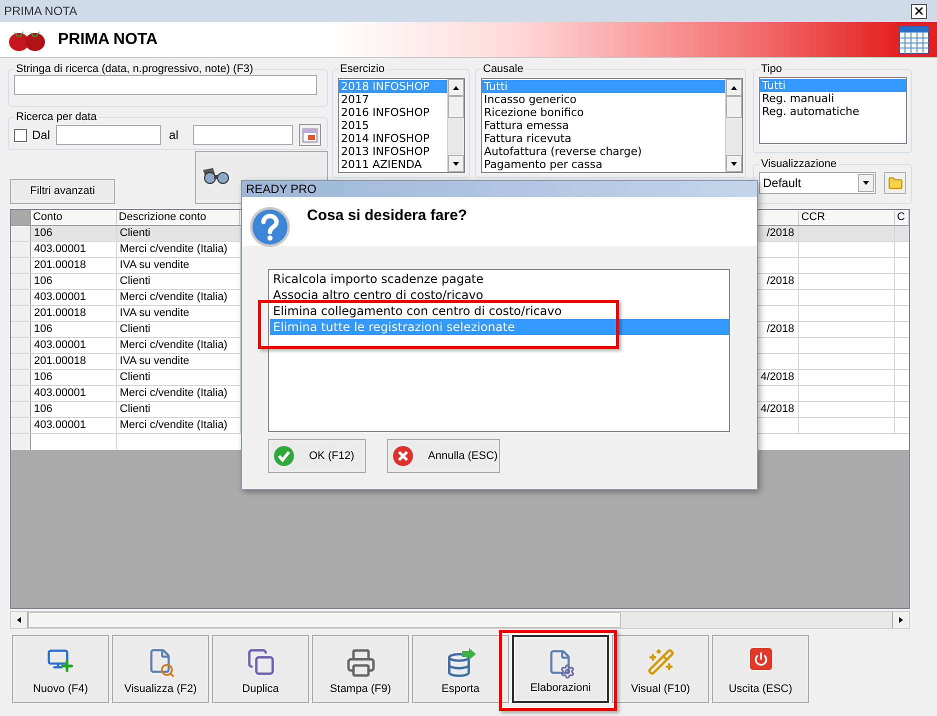 The height and width of the screenshot is (716, 937). I want to click on arrow-right-icon, so click(901, 620).